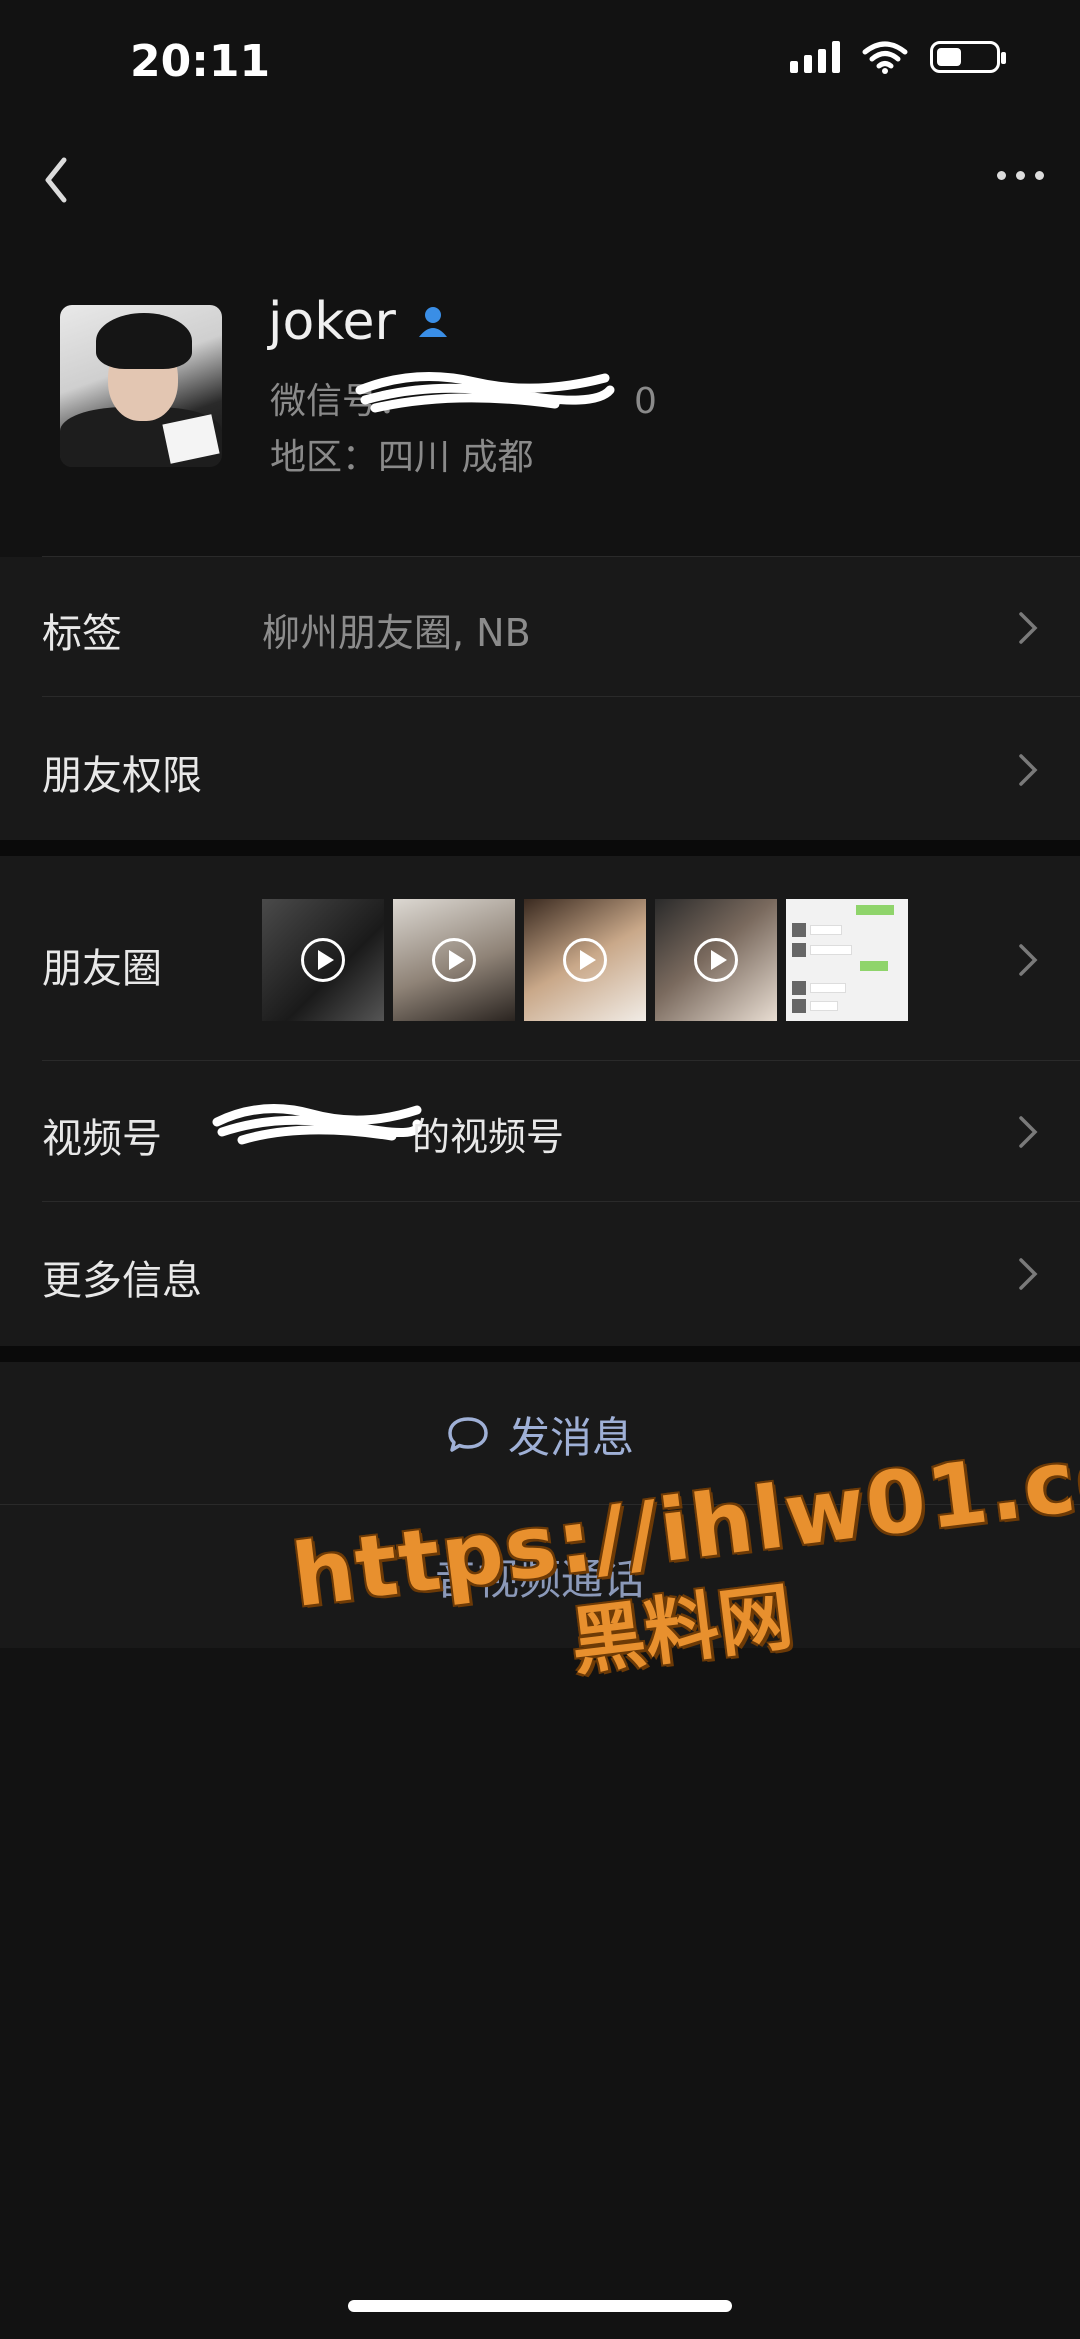 This screenshot has height=2339, width=1080. What do you see at coordinates (815, 57) in the screenshot?
I see `signal-icon` at bounding box center [815, 57].